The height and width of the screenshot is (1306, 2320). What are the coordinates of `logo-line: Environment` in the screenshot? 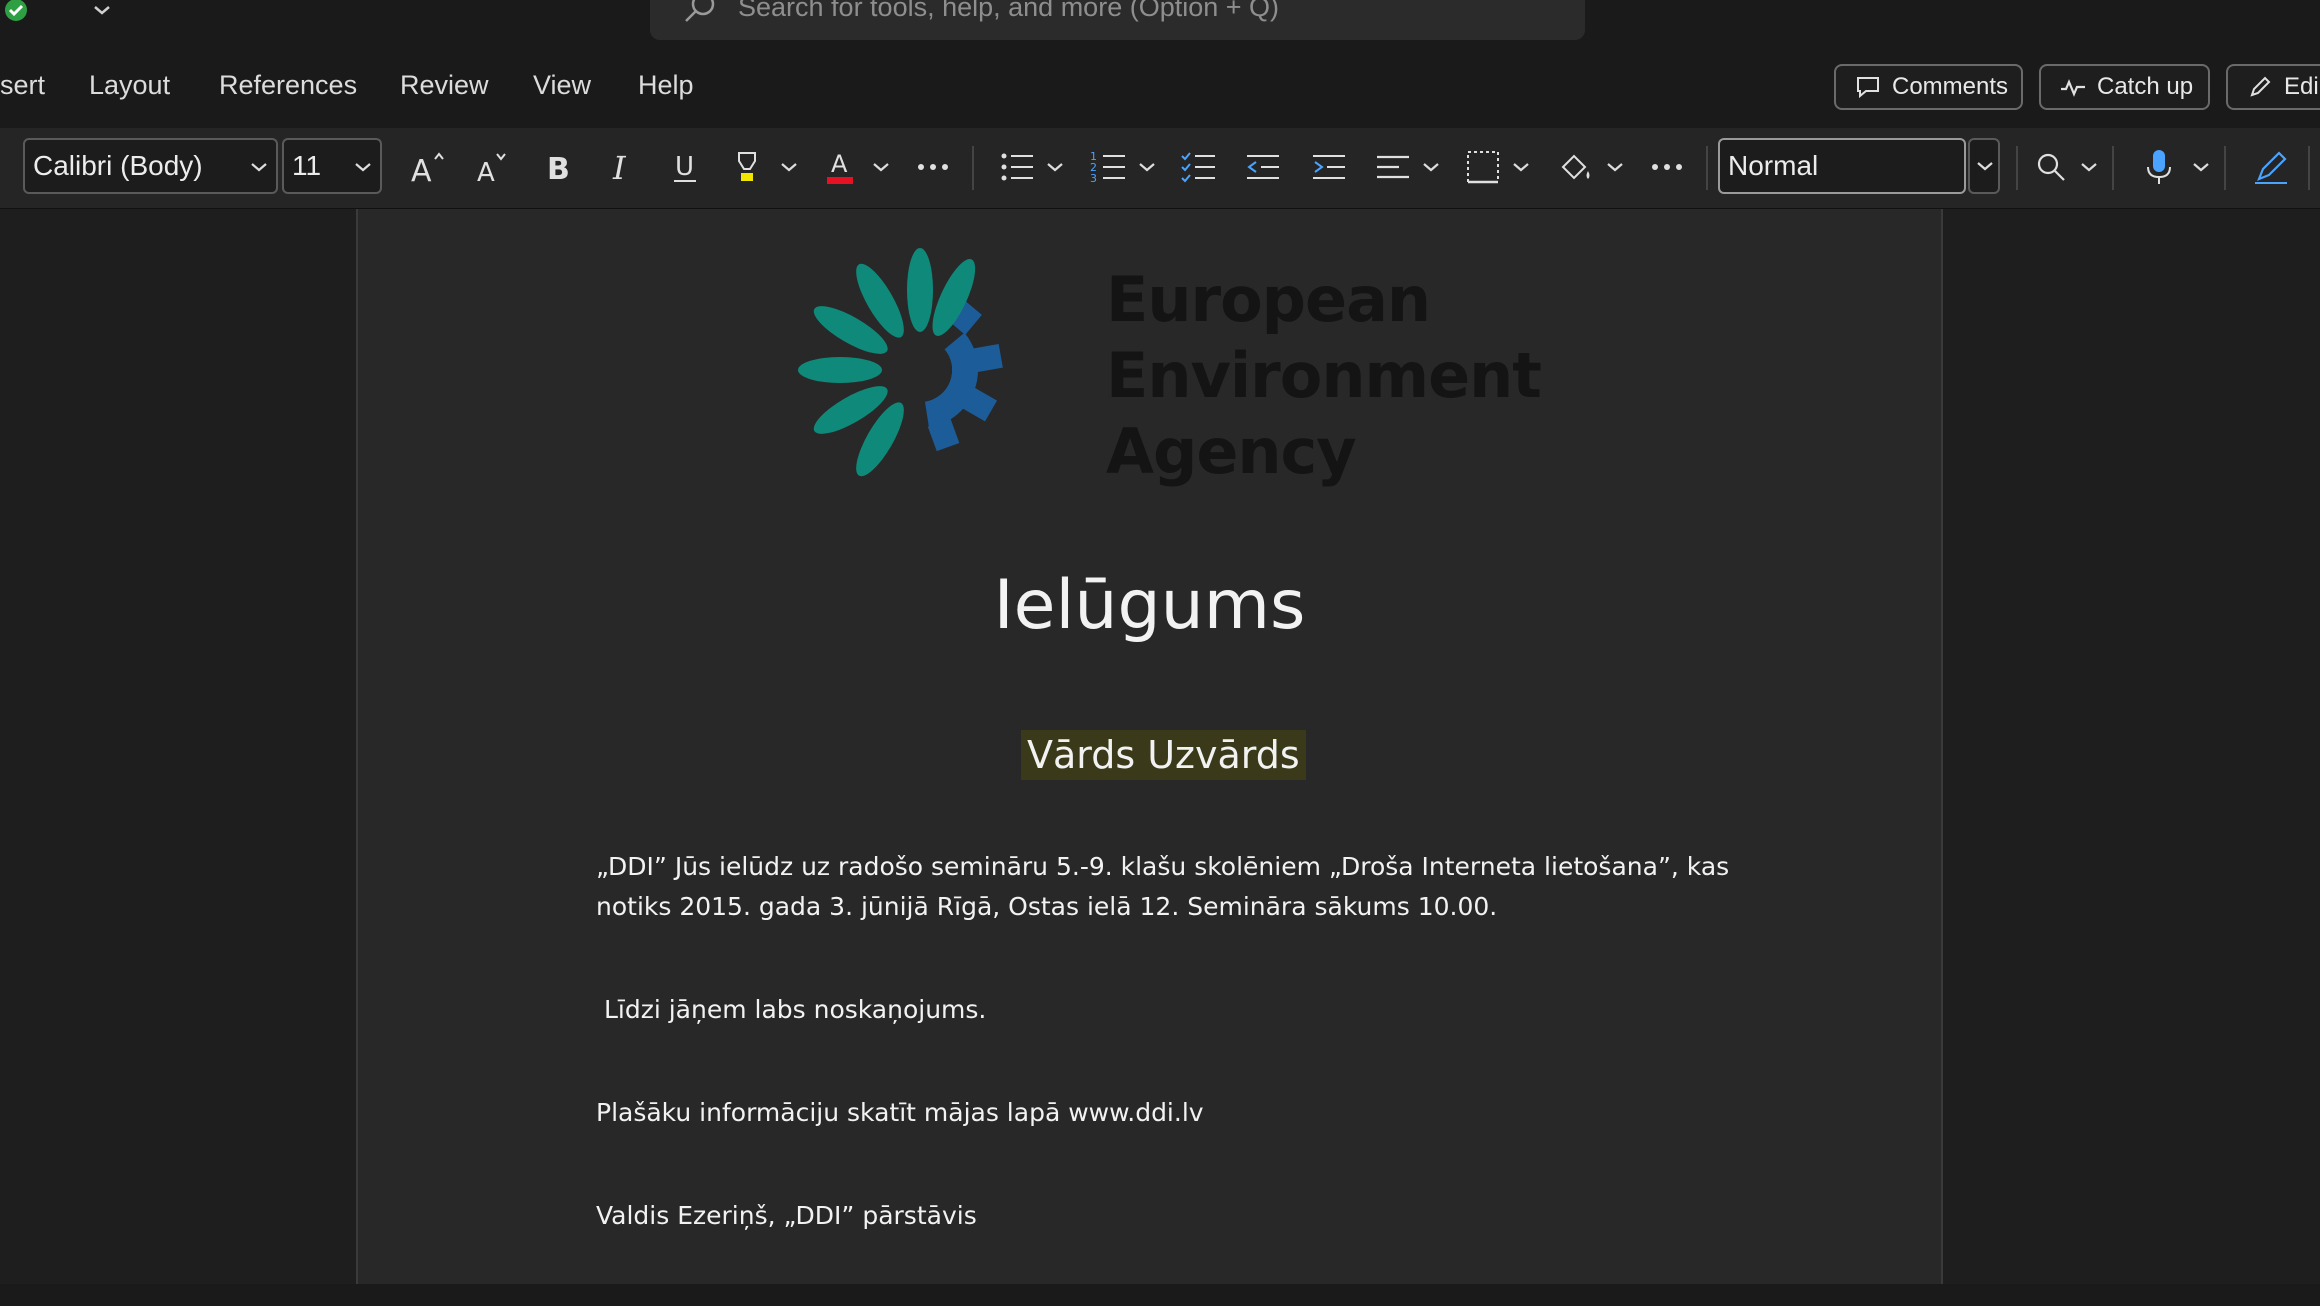 It's located at (1324, 375).